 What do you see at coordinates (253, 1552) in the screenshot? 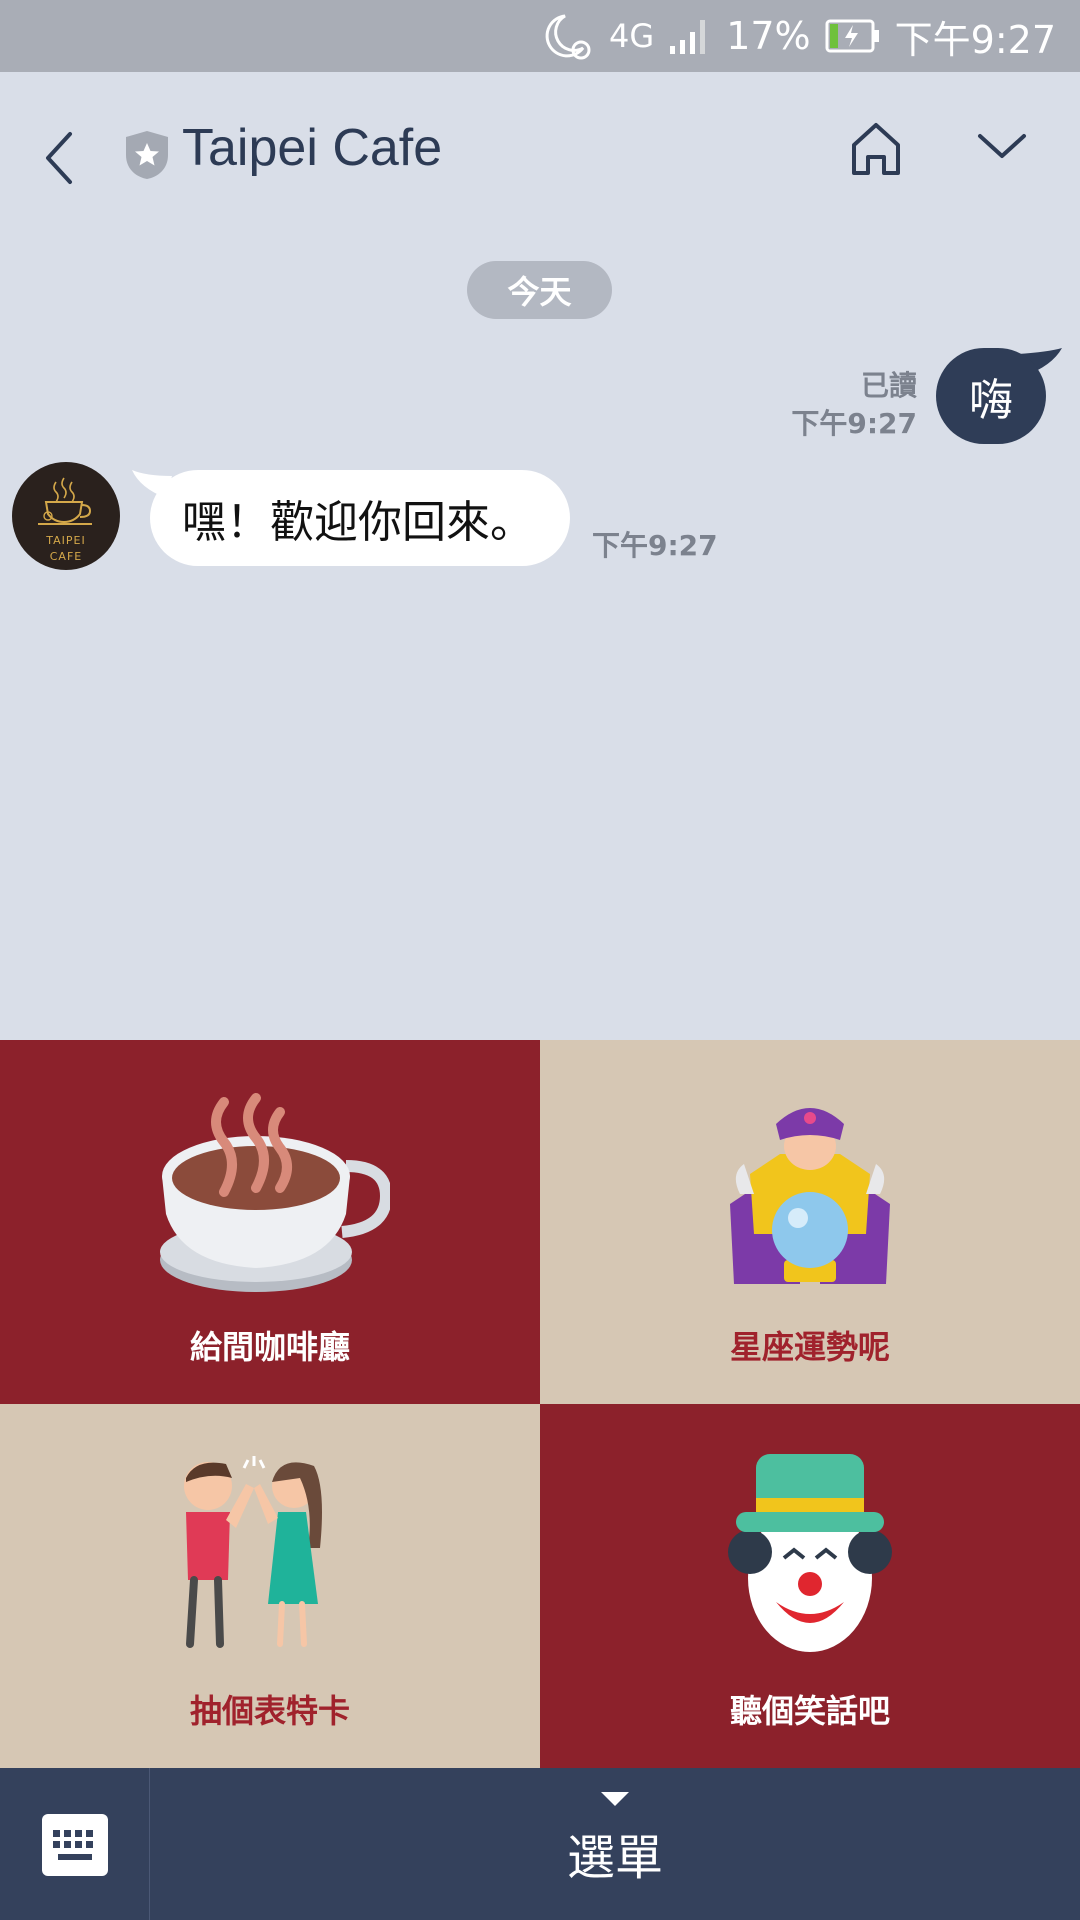
I see `high-five-couple-icon` at bounding box center [253, 1552].